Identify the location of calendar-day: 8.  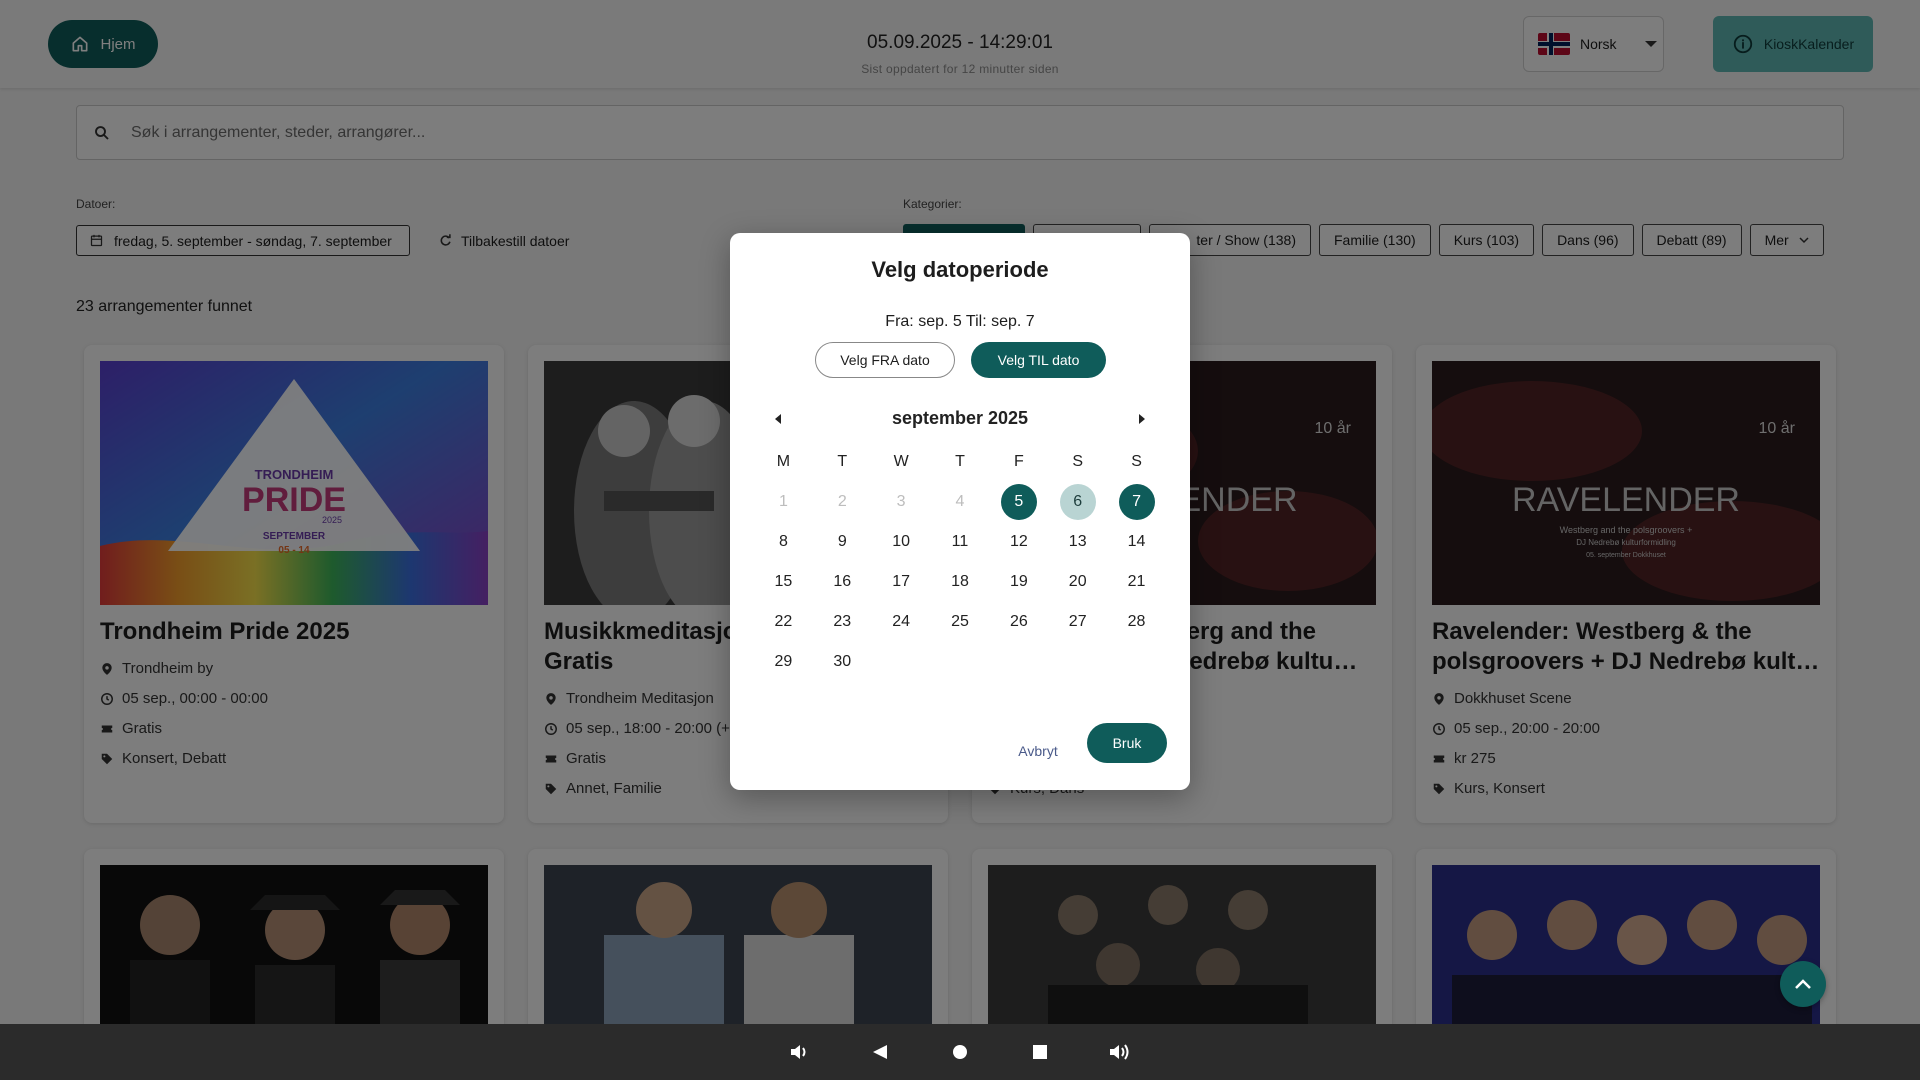
(783, 542).